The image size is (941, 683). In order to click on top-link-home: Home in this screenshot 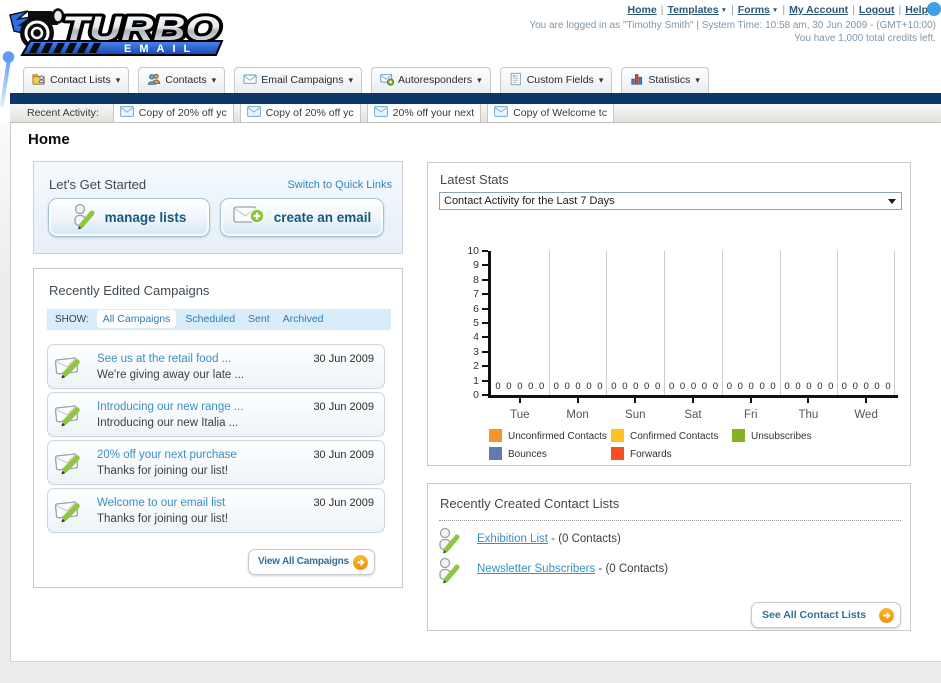, I will do `click(642, 10)`.